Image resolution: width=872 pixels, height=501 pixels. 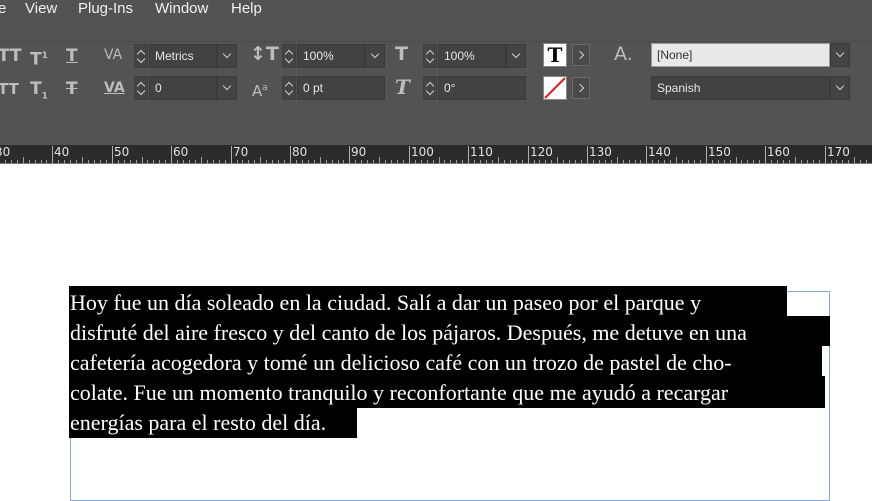 I want to click on ruler-label: 70, so click(x=241, y=152).